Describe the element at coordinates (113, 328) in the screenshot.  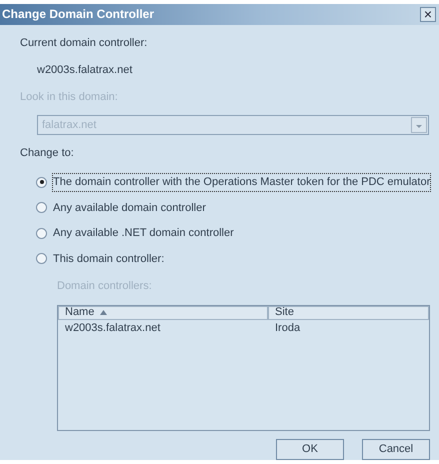
I see `table-cell-text: w2003s.falatrax.net` at that location.